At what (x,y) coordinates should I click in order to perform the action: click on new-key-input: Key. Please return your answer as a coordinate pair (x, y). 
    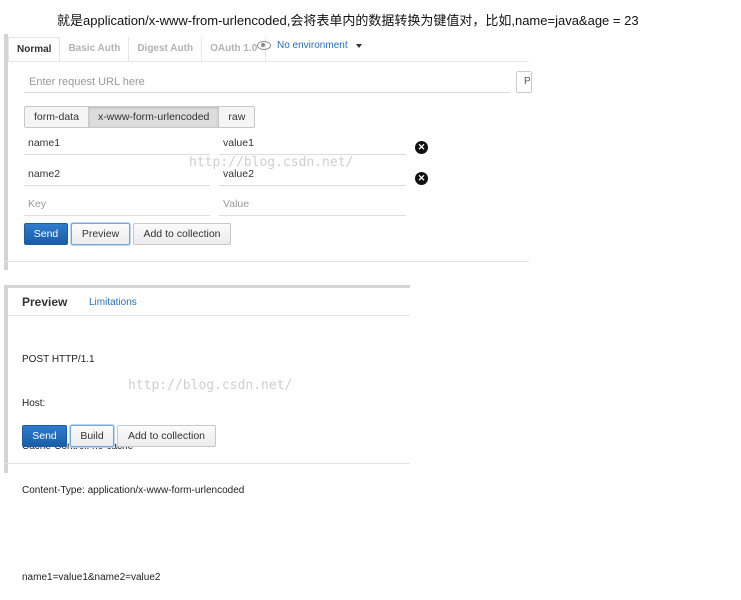
    Looking at the image, I should click on (117, 204).